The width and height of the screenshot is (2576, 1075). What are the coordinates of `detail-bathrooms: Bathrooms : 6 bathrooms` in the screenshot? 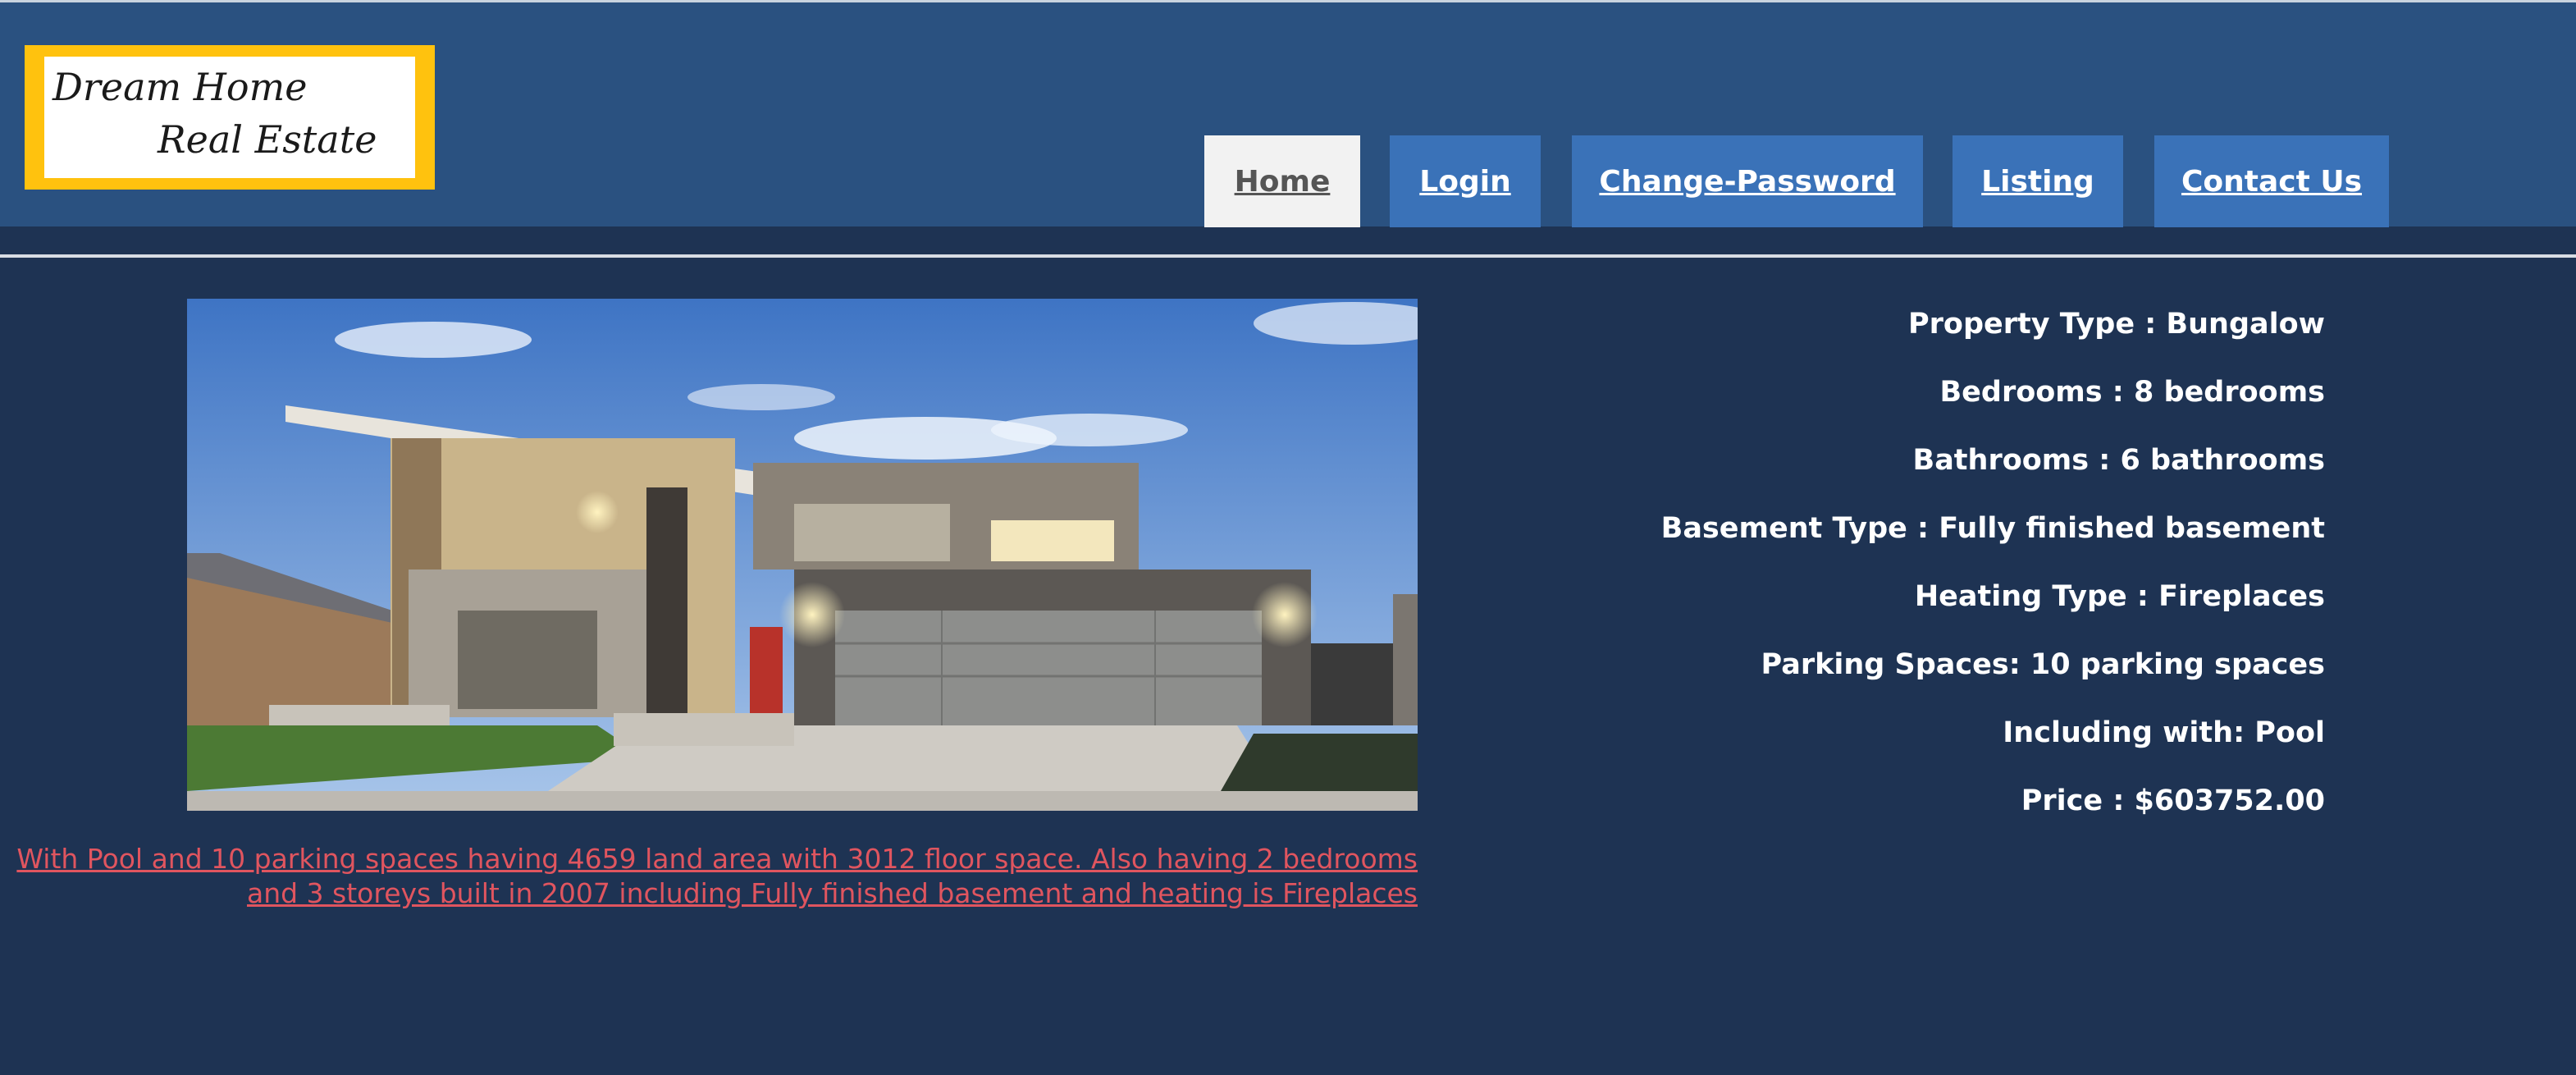 It's located at (2119, 460).